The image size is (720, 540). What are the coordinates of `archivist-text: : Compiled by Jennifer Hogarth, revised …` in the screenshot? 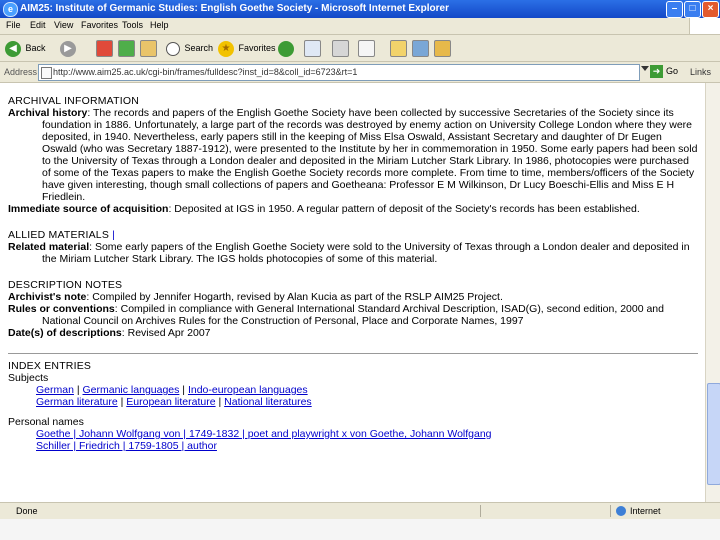 It's located at (294, 297).